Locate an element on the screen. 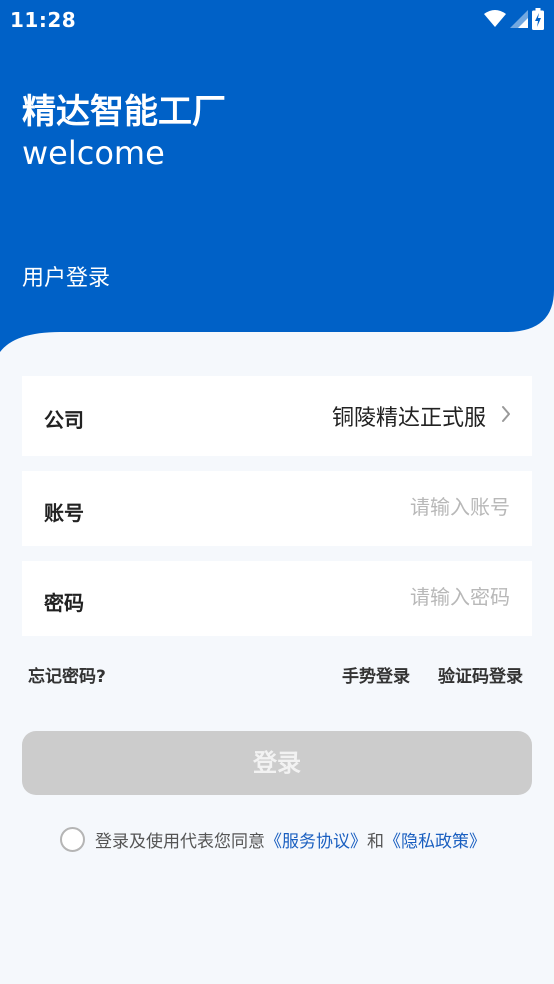  agreement-prefix: 登录及使用代表您同意 is located at coordinates (180, 841).